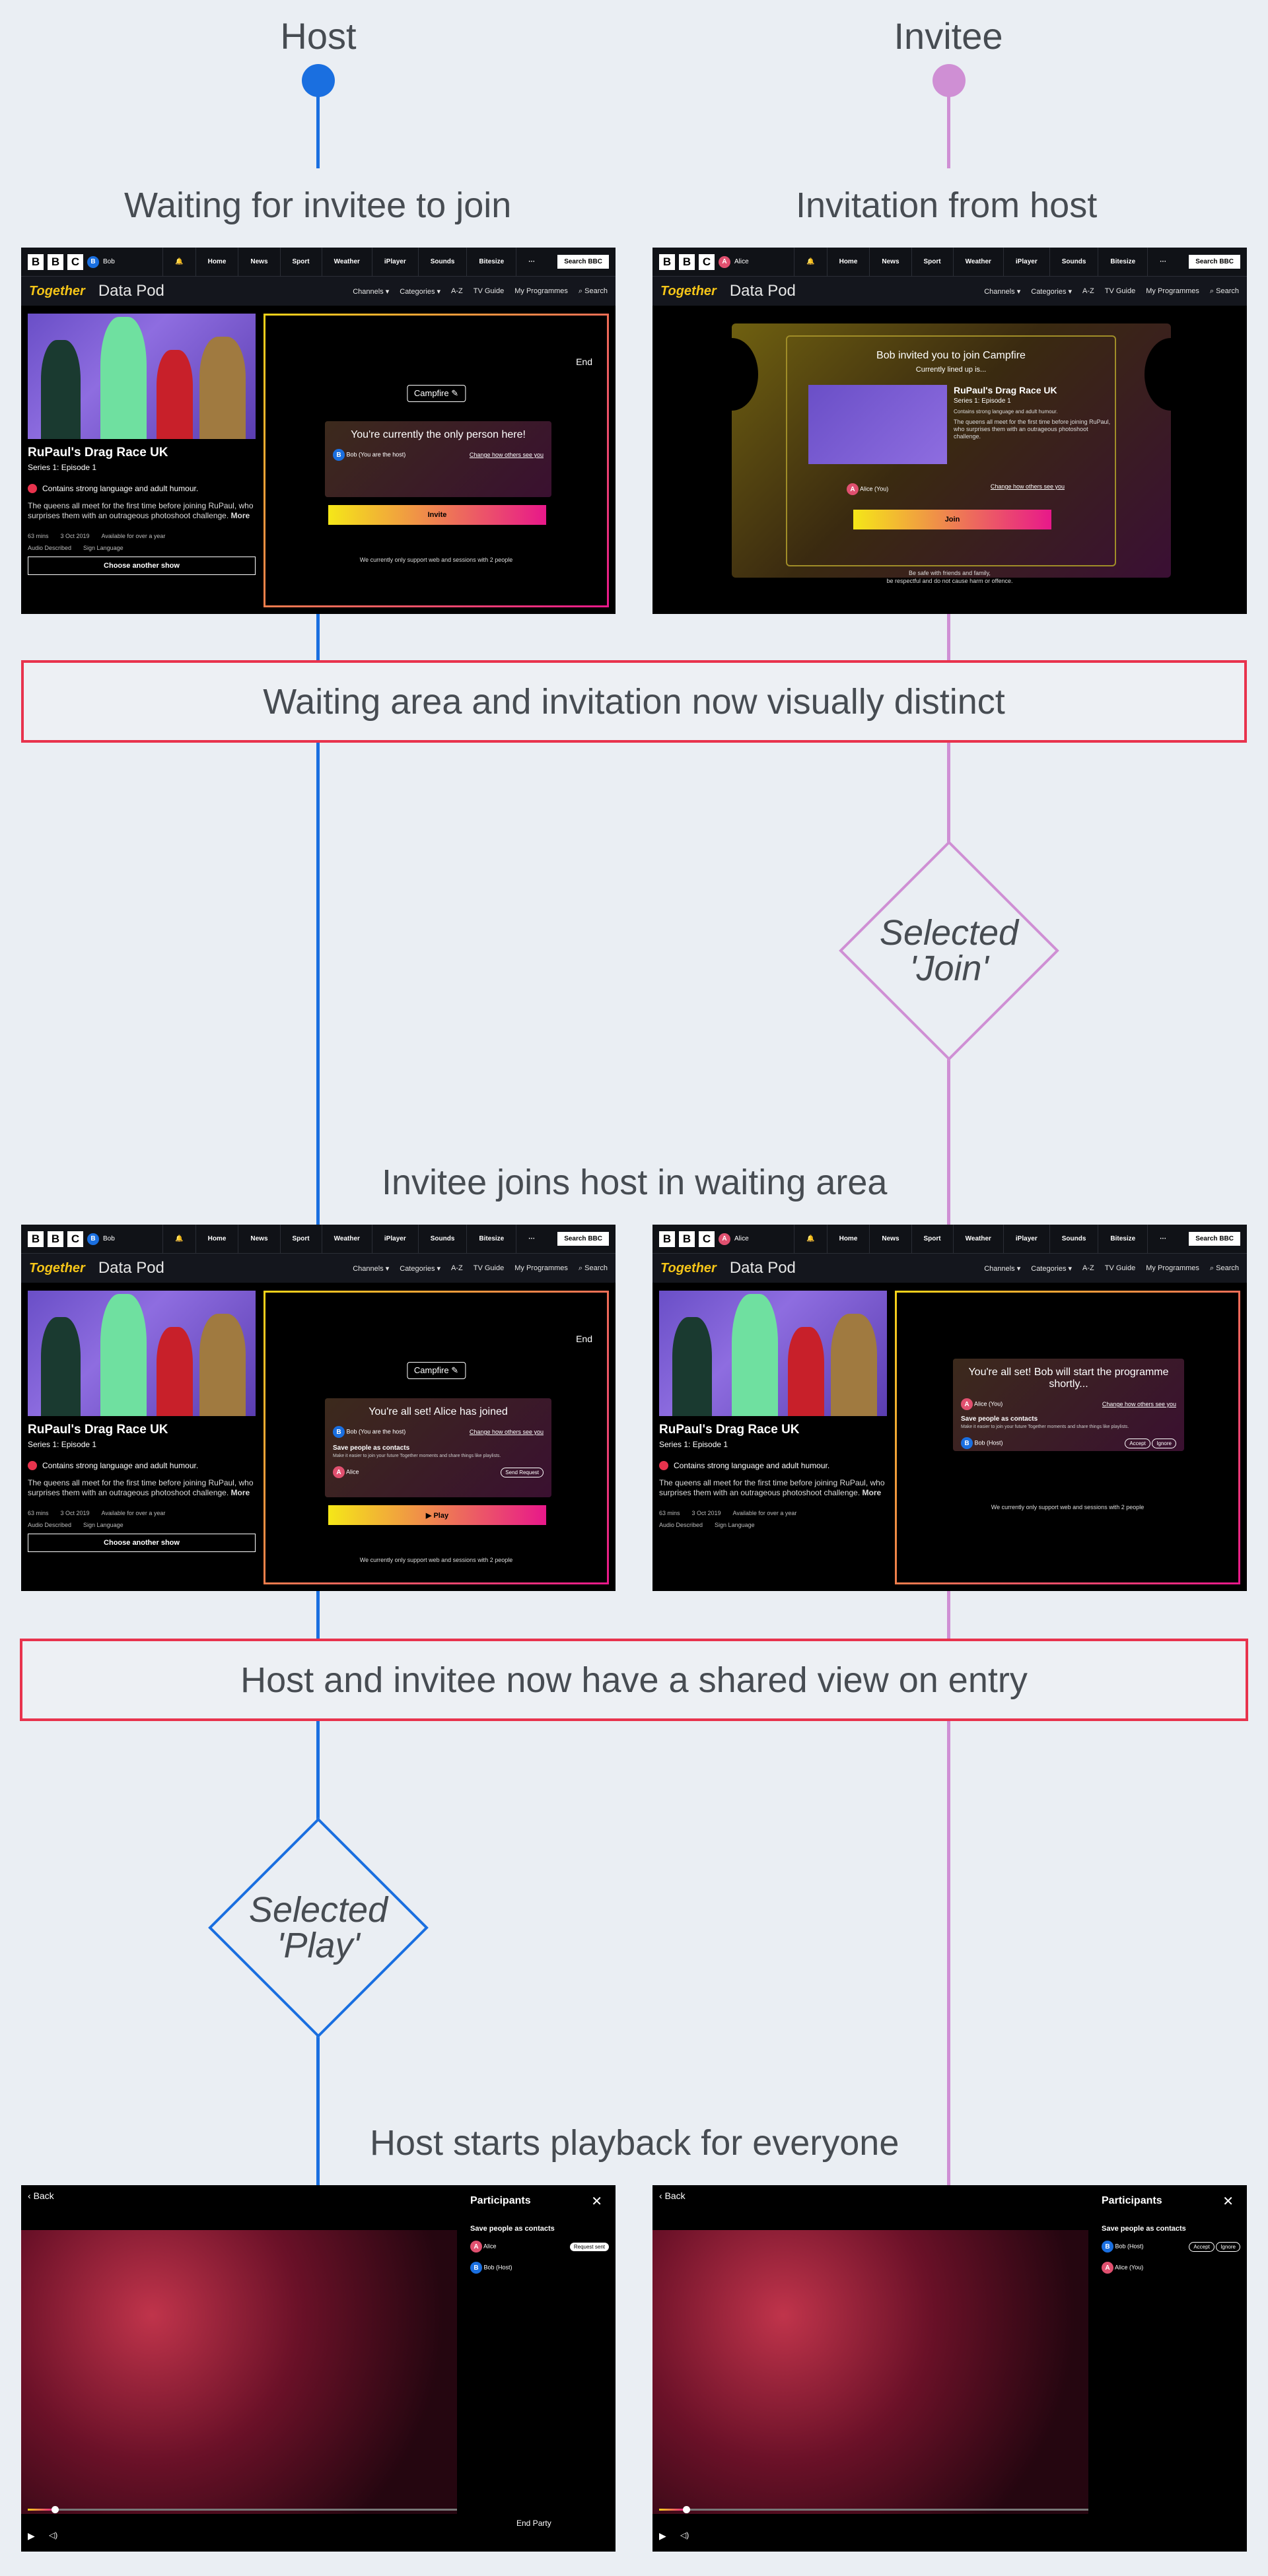 The image size is (1268, 2576). Describe the element at coordinates (1228, 2202) in the screenshot. I see `close-icon: ✕` at that location.